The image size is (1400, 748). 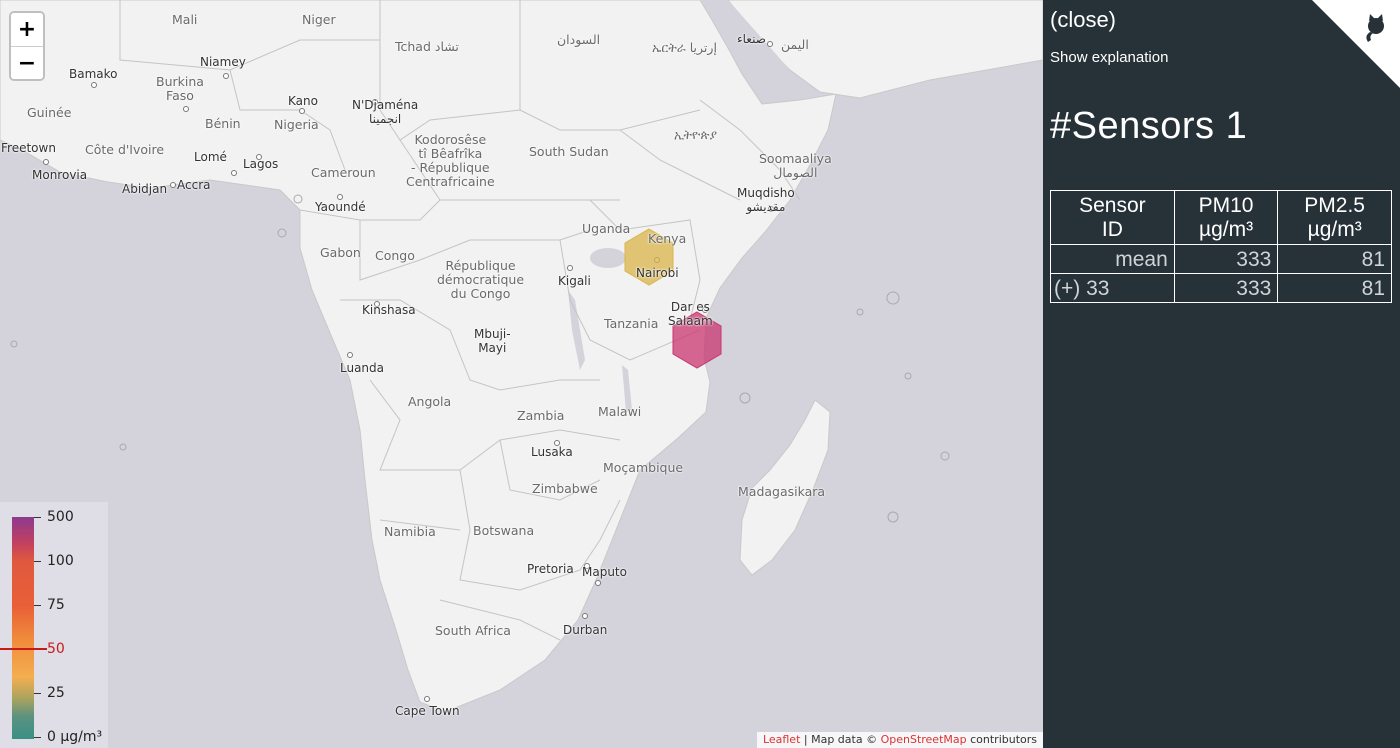 What do you see at coordinates (27, 62) in the screenshot?
I see `zoom-out-button: −` at bounding box center [27, 62].